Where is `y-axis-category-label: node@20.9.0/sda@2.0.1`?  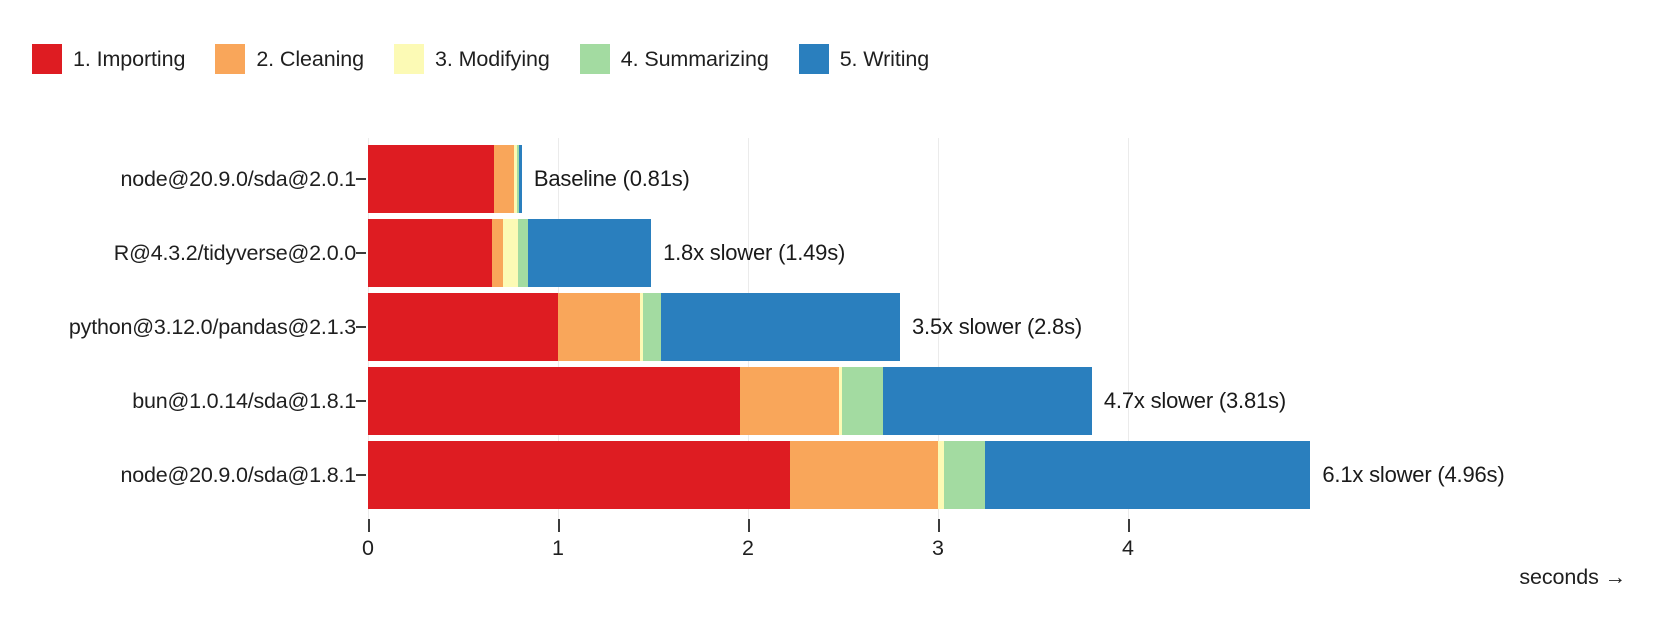 y-axis-category-label: node@20.9.0/sda@2.0.1 is located at coordinates (238, 179).